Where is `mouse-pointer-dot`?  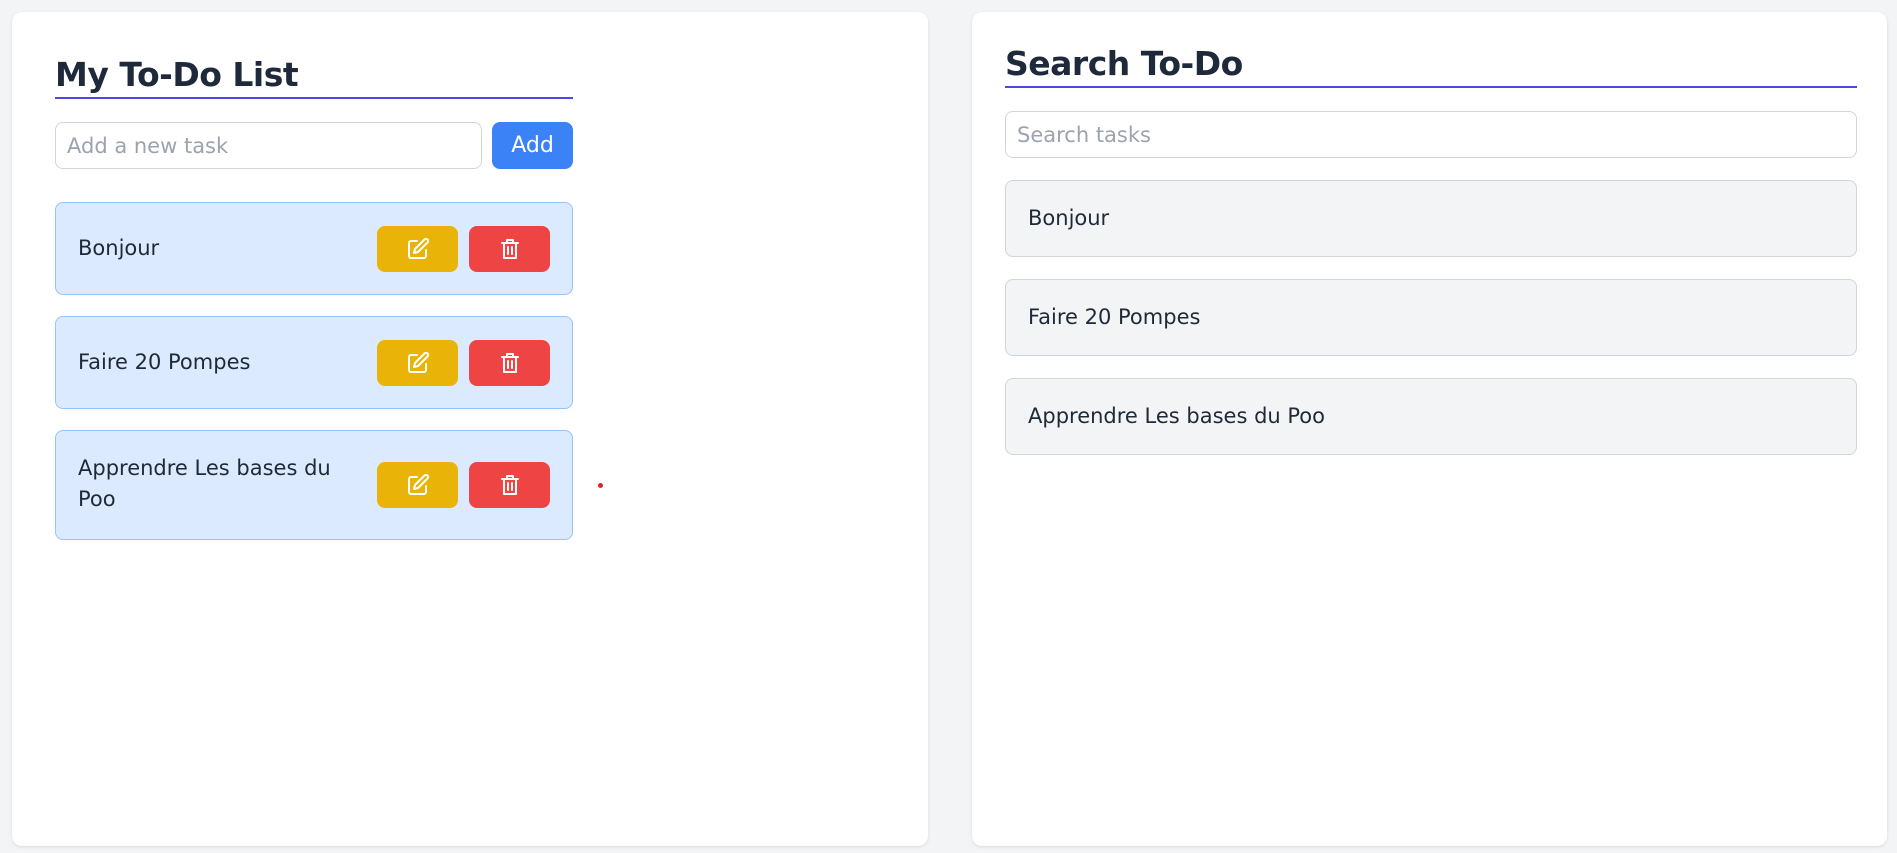
mouse-pointer-dot is located at coordinates (600, 485).